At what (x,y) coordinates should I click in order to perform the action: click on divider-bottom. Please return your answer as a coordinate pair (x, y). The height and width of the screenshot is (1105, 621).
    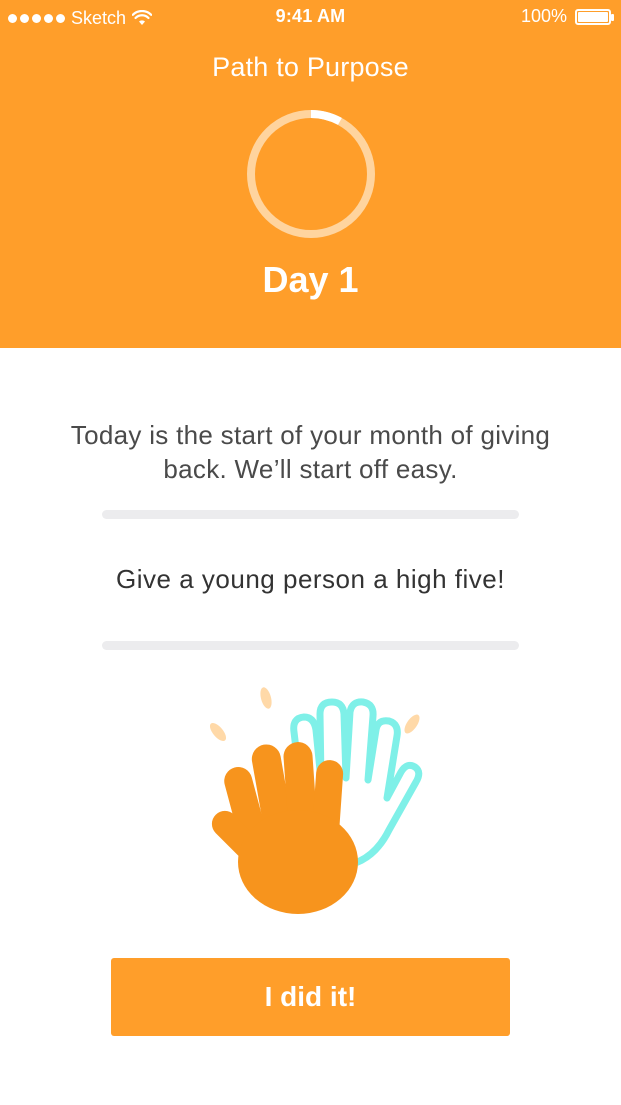
    Looking at the image, I should click on (310, 645).